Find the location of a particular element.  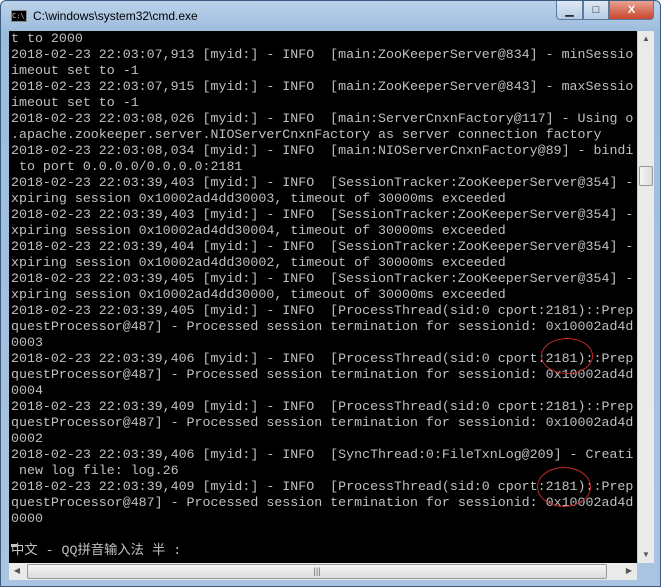

console-line: 0000 is located at coordinates (27, 518).